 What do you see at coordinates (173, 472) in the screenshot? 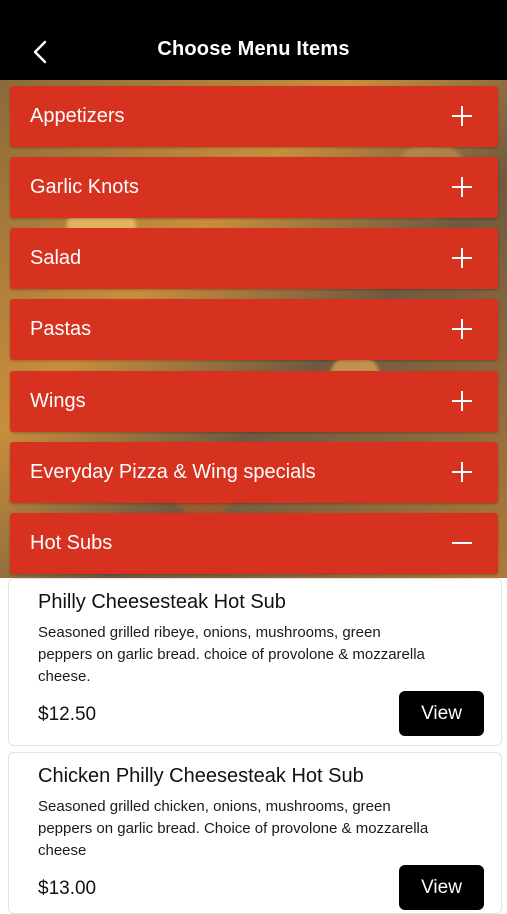
I see `category-label: Everyday Pizza & Wing specials` at bounding box center [173, 472].